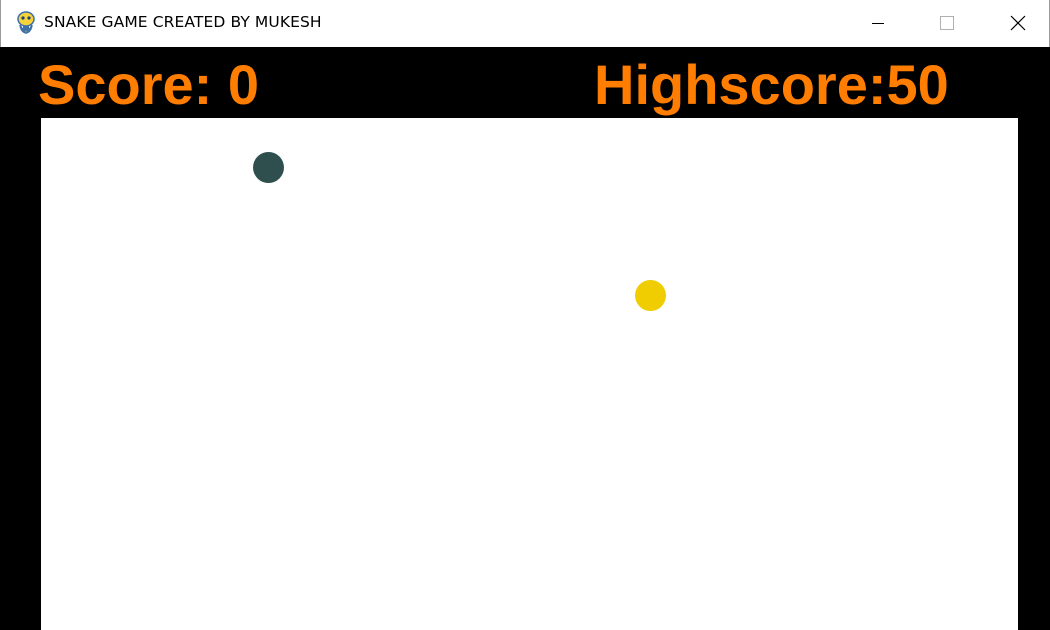 Image resolution: width=1050 pixels, height=630 pixels. I want to click on title-bar: SNAKE GAME CREATED BY MUKESH, so click(525, 23).